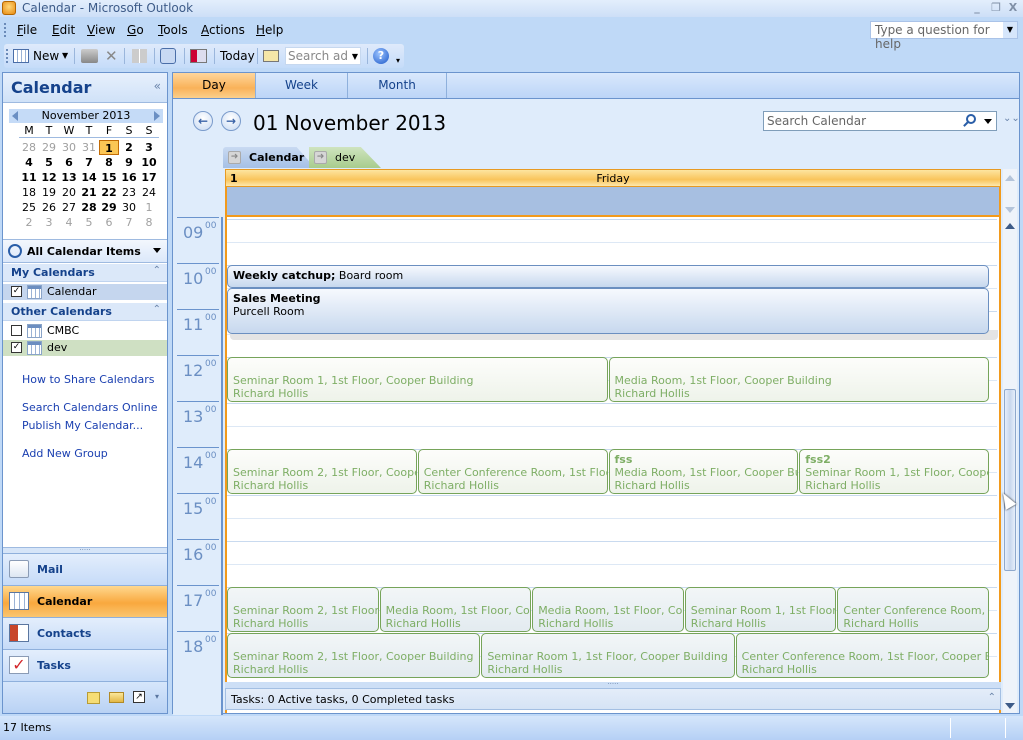 Image resolution: width=1023 pixels, height=740 pixels. What do you see at coordinates (89, 162) in the screenshot?
I see `date-navigator-day: 7` at bounding box center [89, 162].